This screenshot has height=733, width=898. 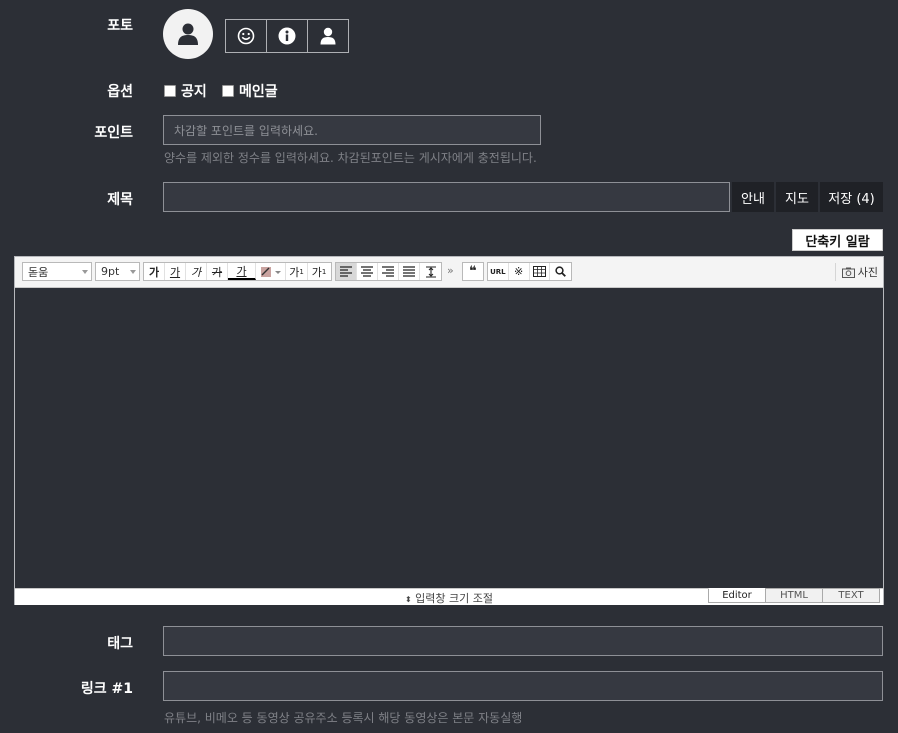 What do you see at coordinates (856, 272) in the screenshot?
I see `insert-photo-button: 사진` at bounding box center [856, 272].